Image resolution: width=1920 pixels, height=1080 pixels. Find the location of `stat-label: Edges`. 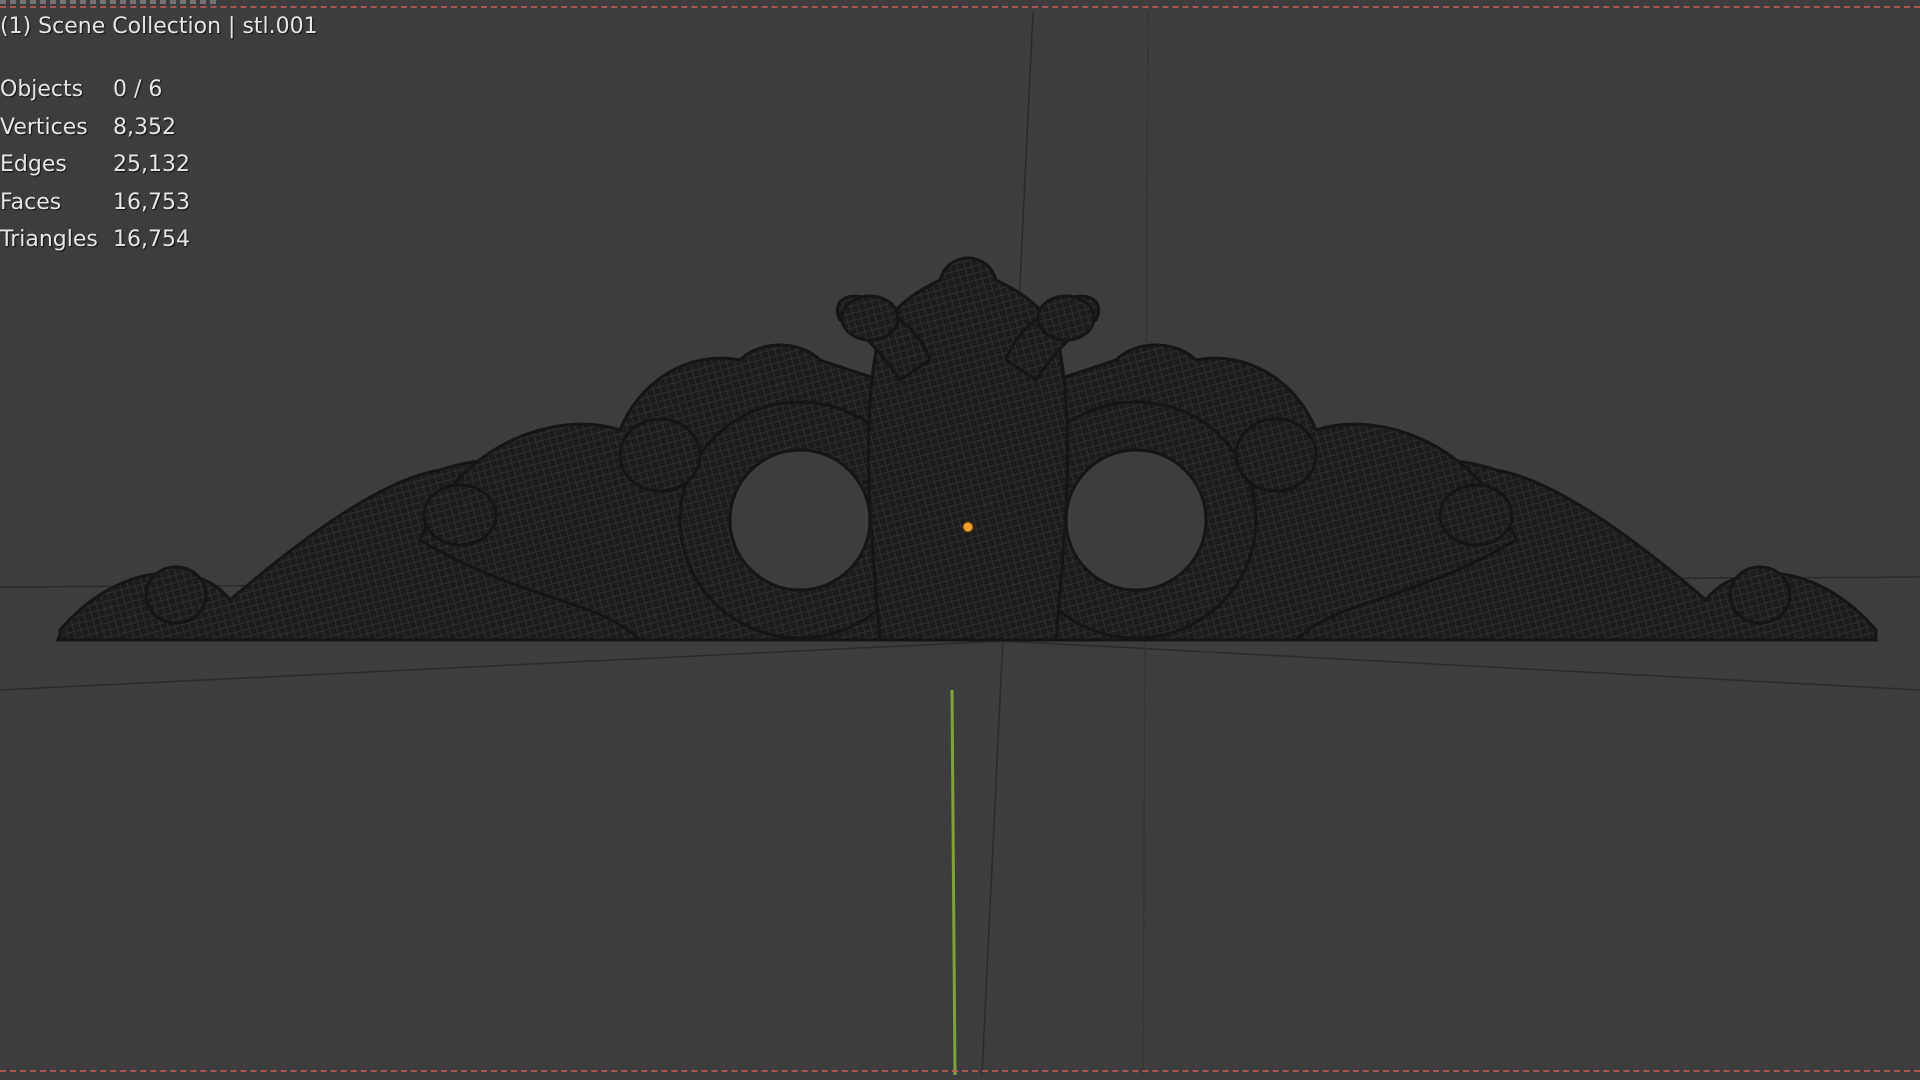

stat-label: Edges is located at coordinates (33, 165).